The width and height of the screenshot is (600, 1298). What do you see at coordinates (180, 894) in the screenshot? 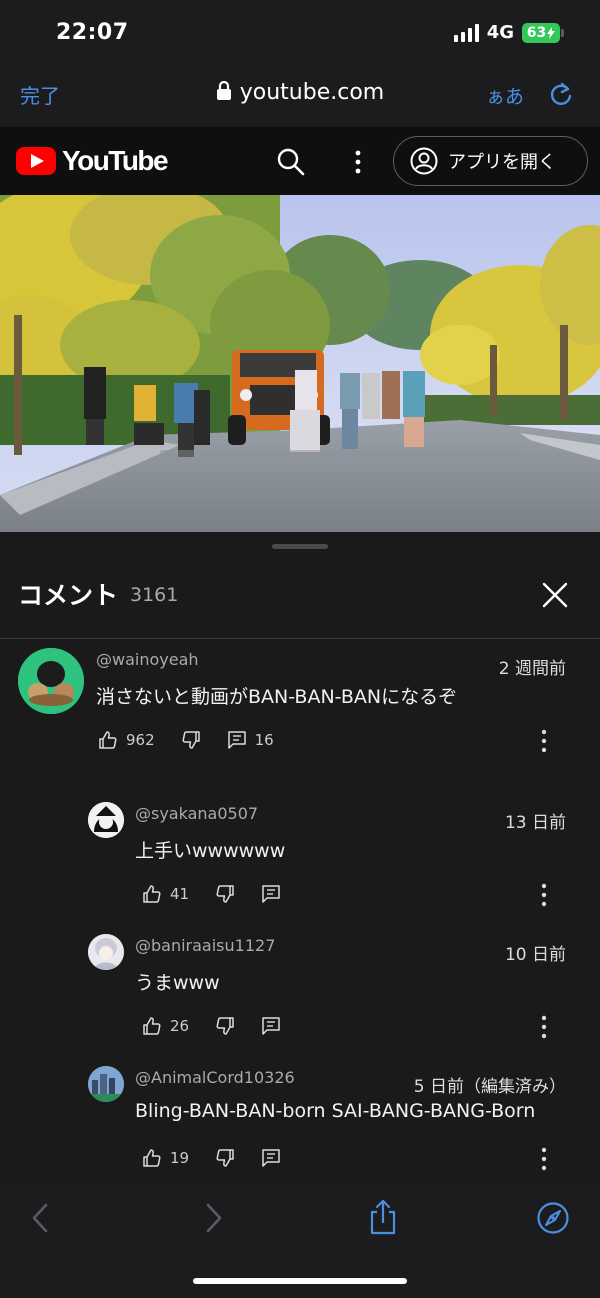
I see `like-count: 41` at bounding box center [180, 894].